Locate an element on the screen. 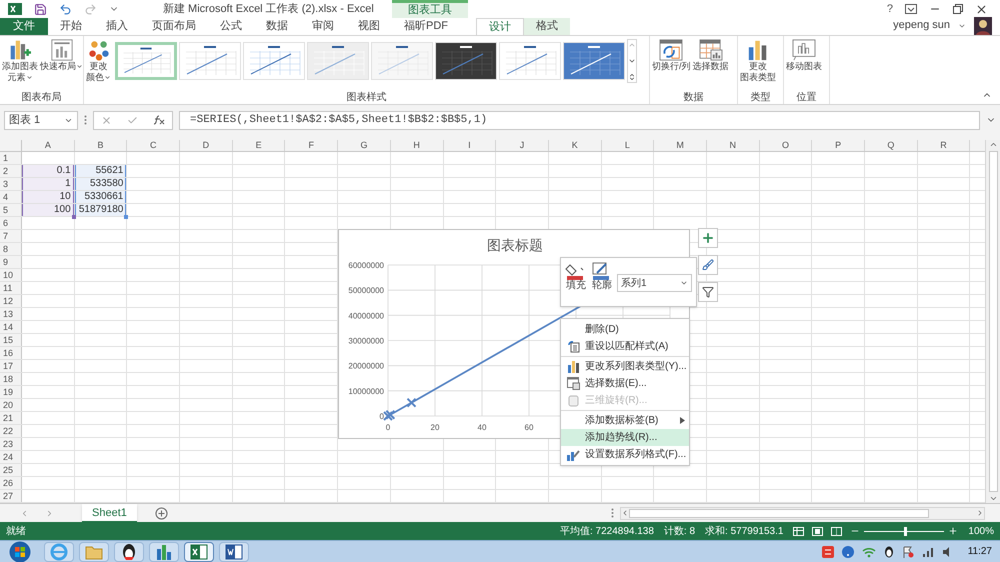 The image size is (1000, 562). page-layout-icon is located at coordinates (818, 531).